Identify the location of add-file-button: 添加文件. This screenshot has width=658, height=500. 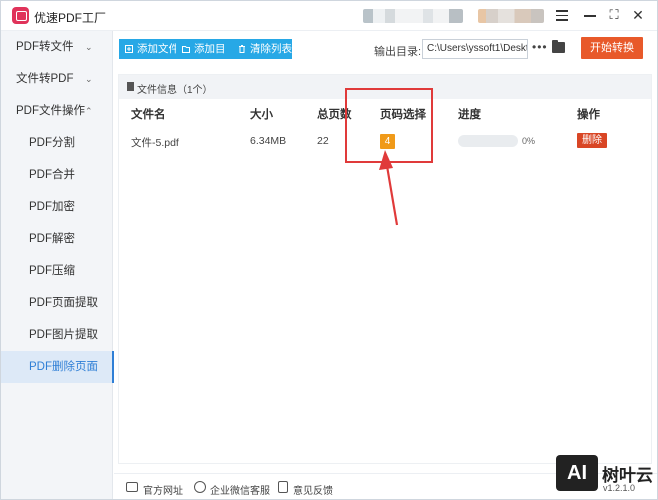
(149, 49).